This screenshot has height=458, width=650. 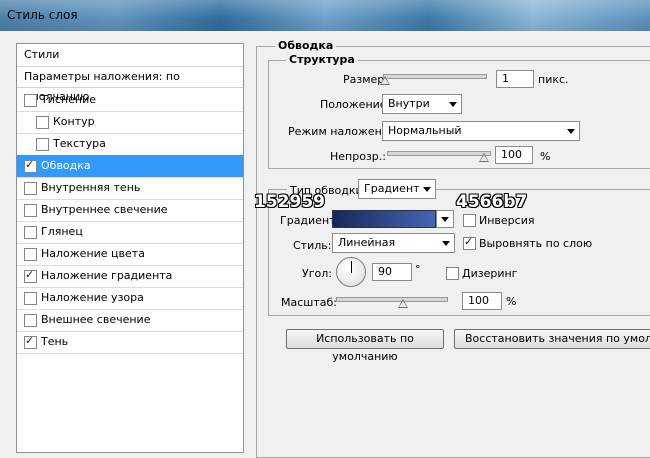 What do you see at coordinates (310, 220) in the screenshot?
I see `gradient-label: Градиент:` at bounding box center [310, 220].